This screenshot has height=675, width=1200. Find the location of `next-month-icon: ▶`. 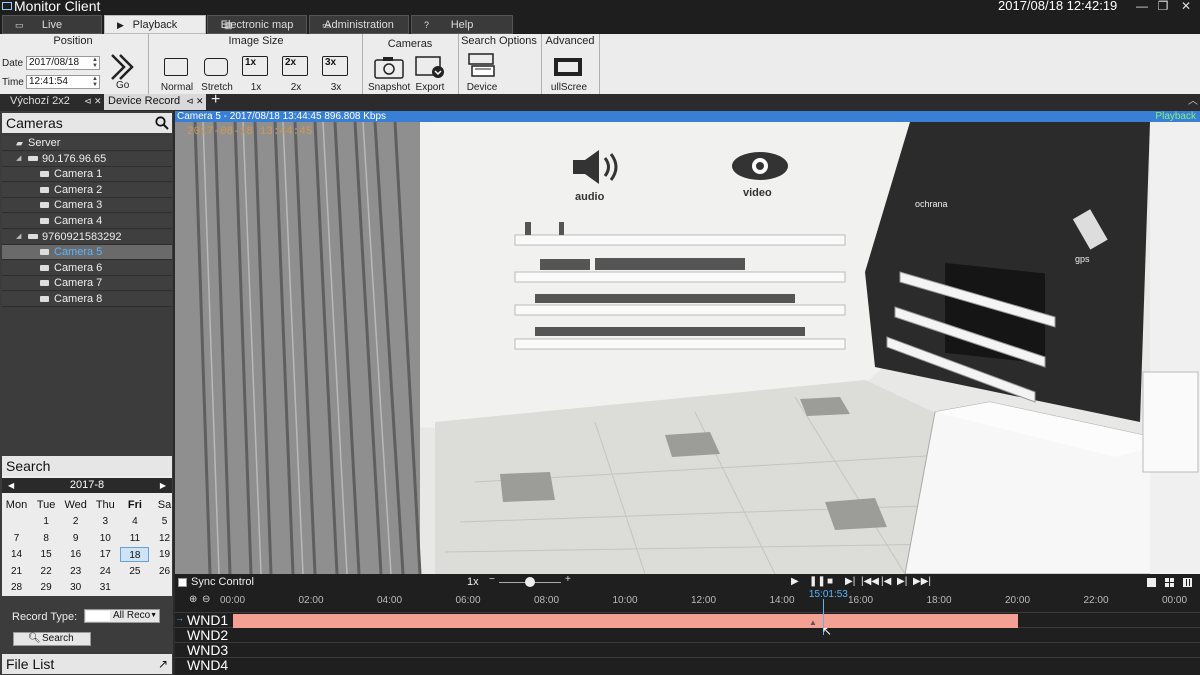

next-month-icon: ▶ is located at coordinates (163, 485).